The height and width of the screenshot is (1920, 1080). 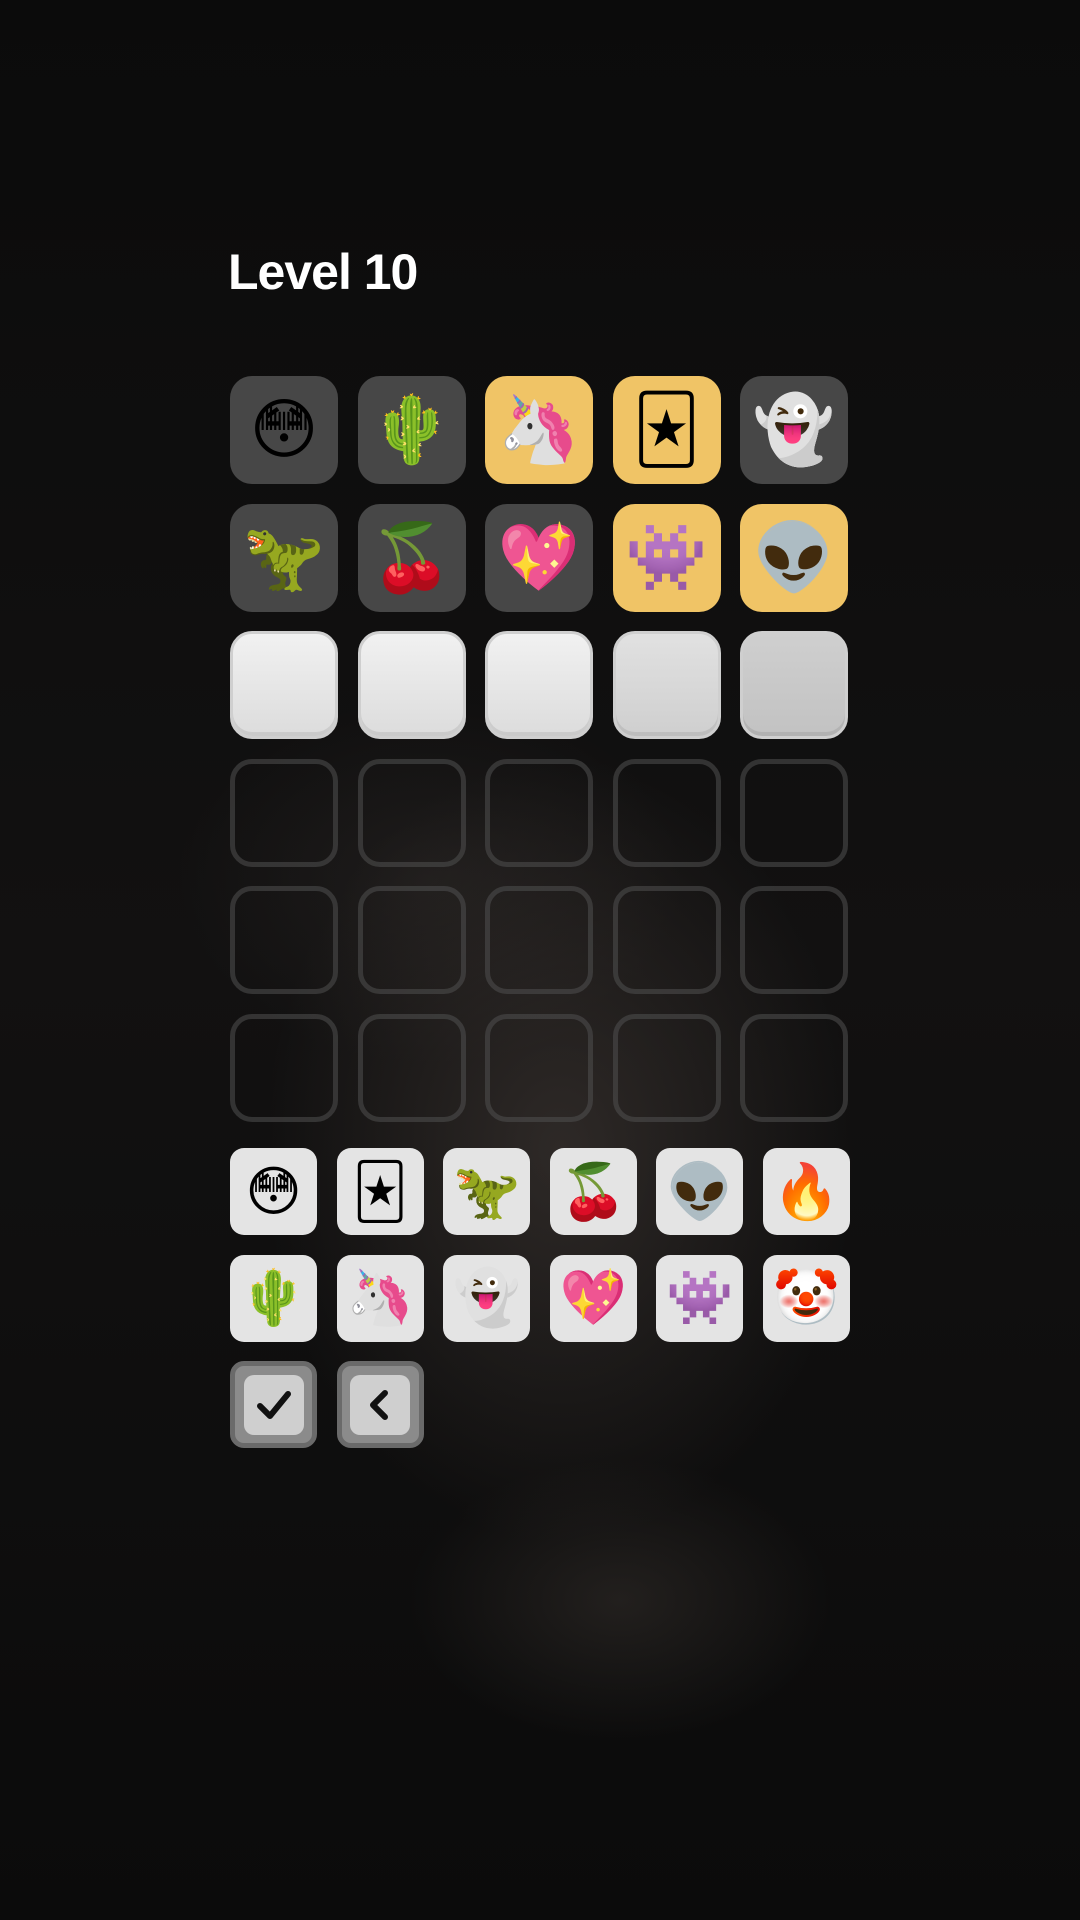 What do you see at coordinates (700, 1298) in the screenshot?
I see `key-space-invader: 👾` at bounding box center [700, 1298].